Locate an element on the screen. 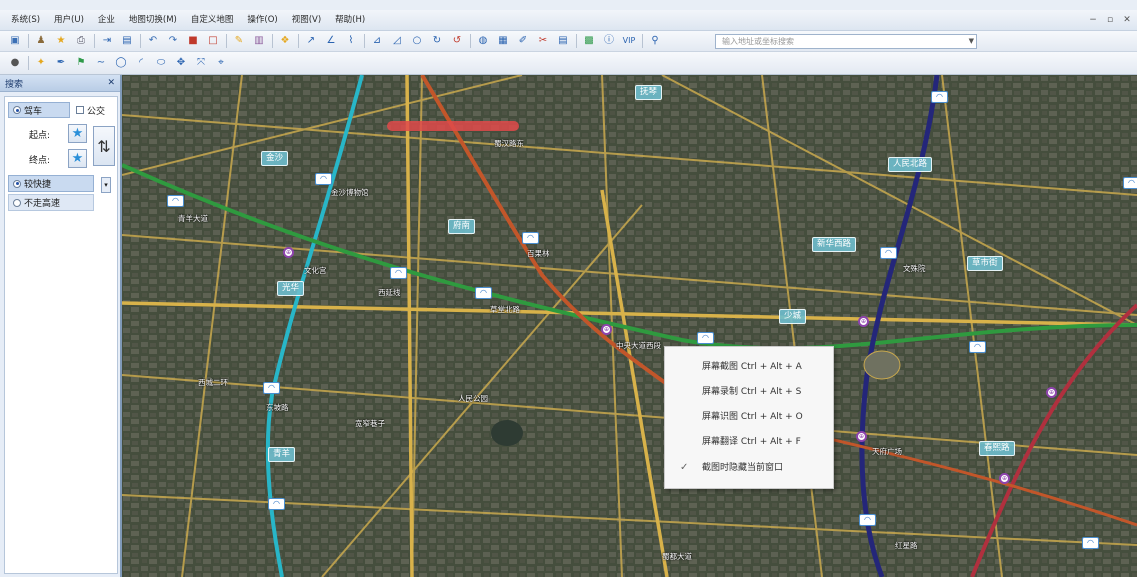  pick-start-button: ★ is located at coordinates (77, 133).